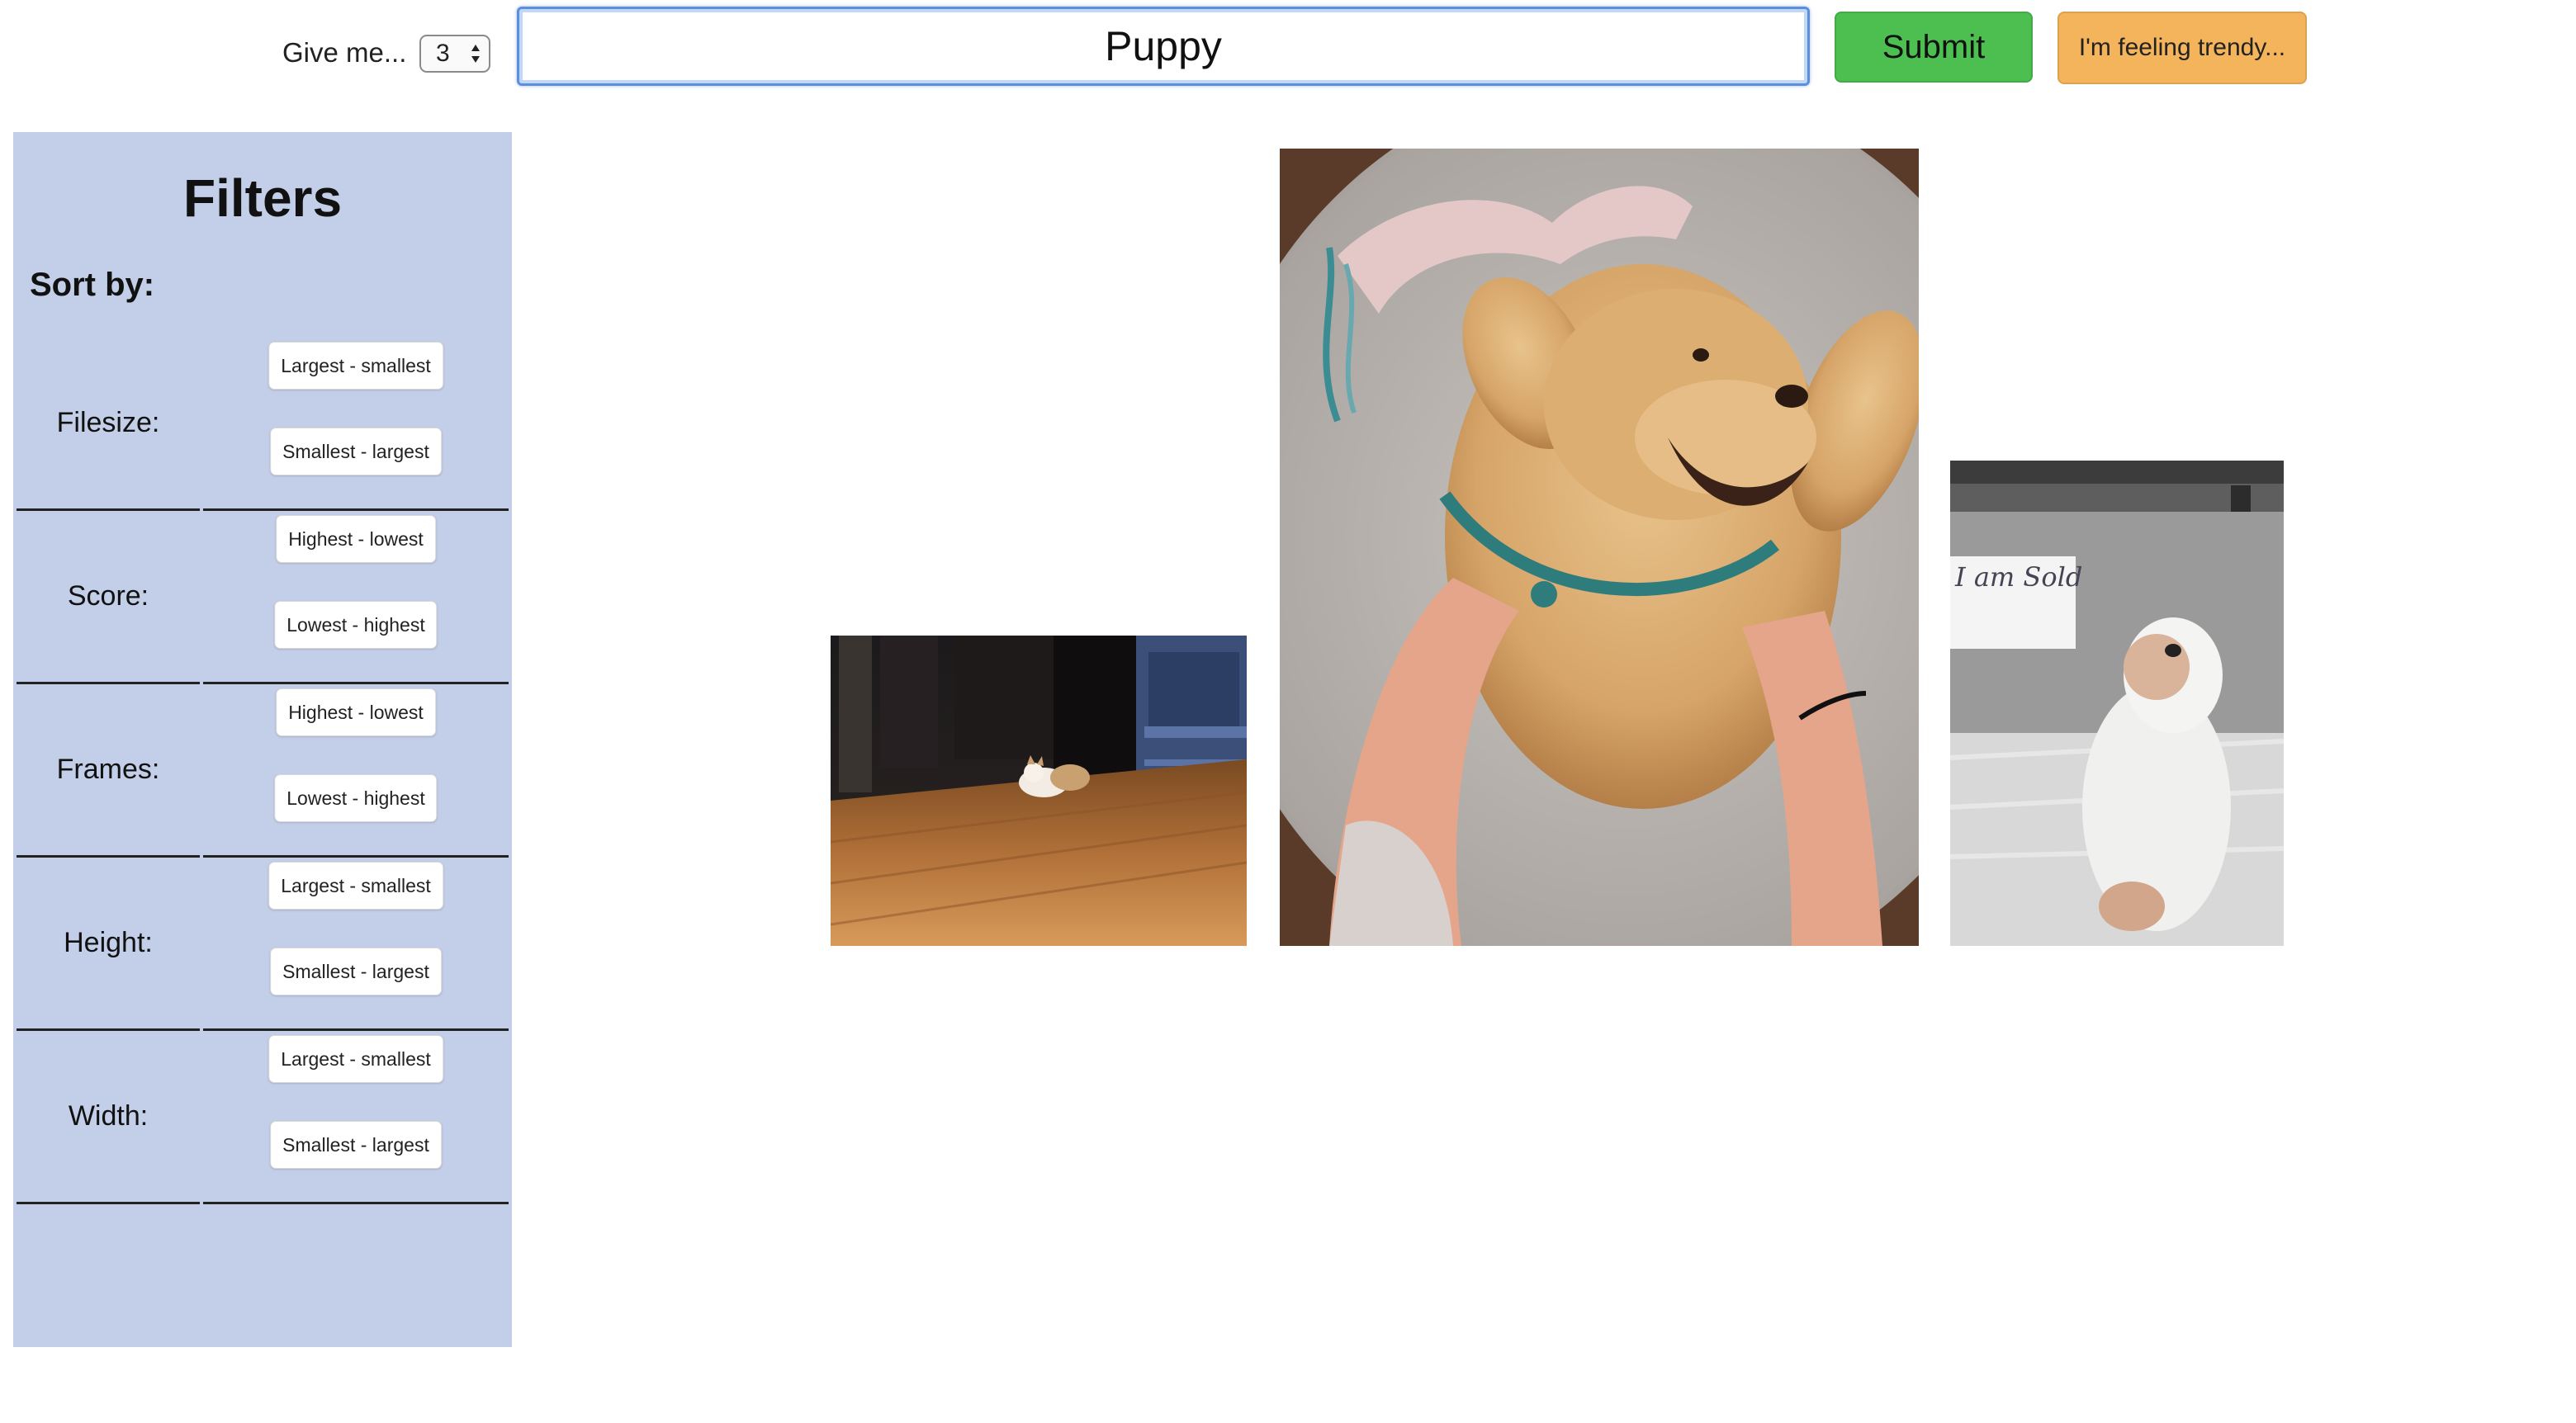 The image size is (2576, 1423). What do you see at coordinates (92, 285) in the screenshot?
I see `sort-by-label: Sort by:` at bounding box center [92, 285].